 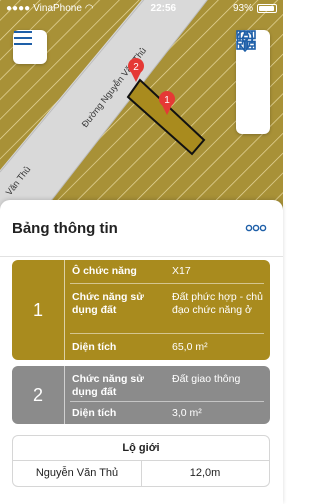 What do you see at coordinates (246, 40) in the screenshot?
I see `sliders-icon` at bounding box center [246, 40].